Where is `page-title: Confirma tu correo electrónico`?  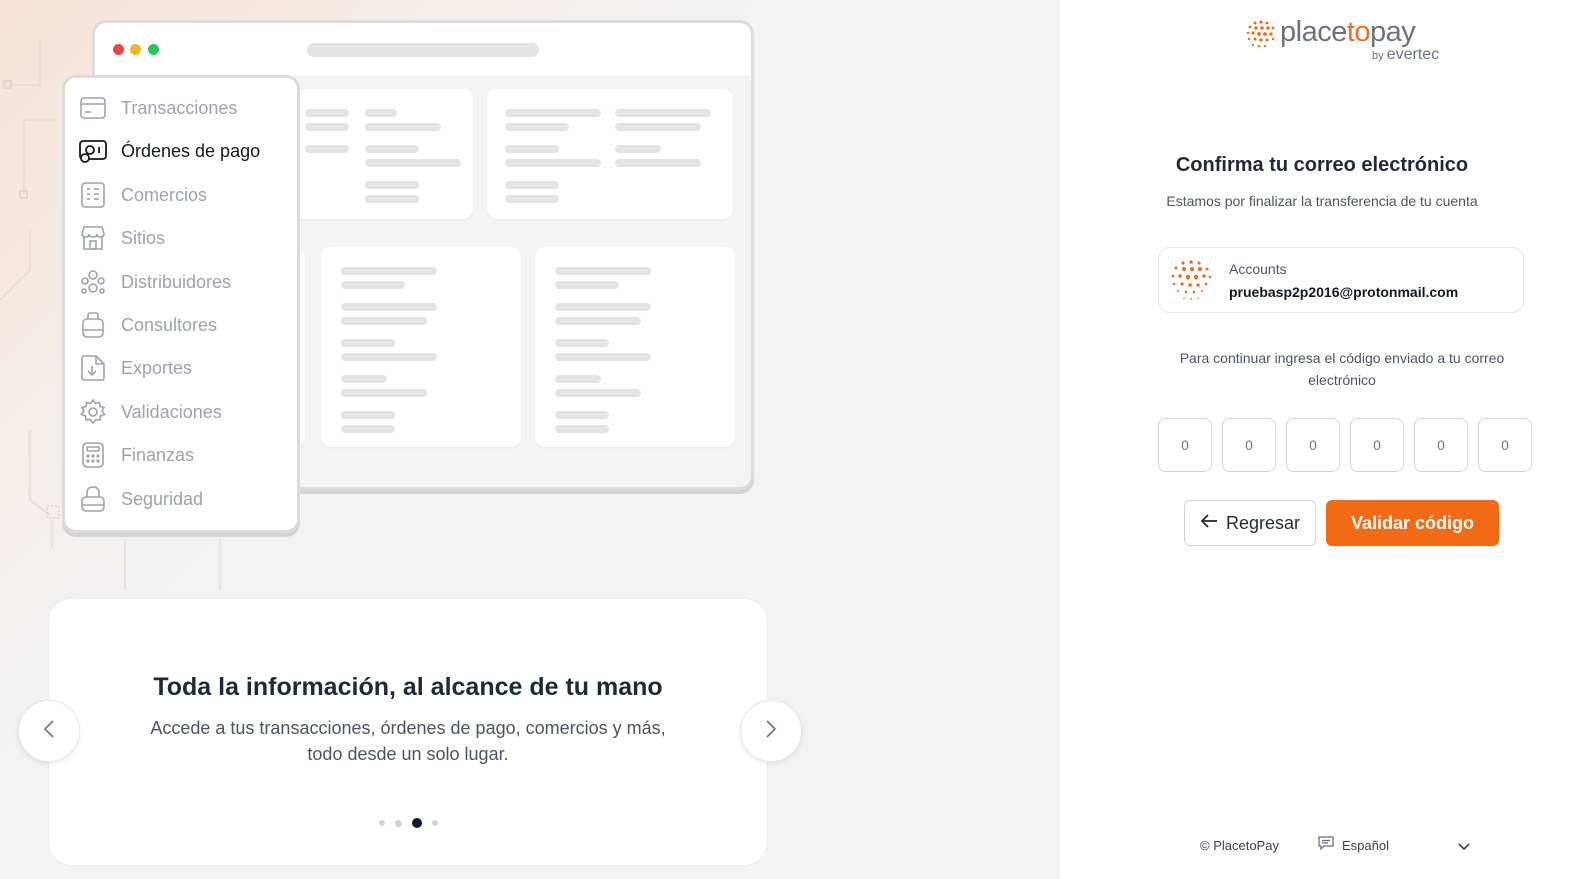 page-title: Confirma tu correo electrónico is located at coordinates (1322, 165).